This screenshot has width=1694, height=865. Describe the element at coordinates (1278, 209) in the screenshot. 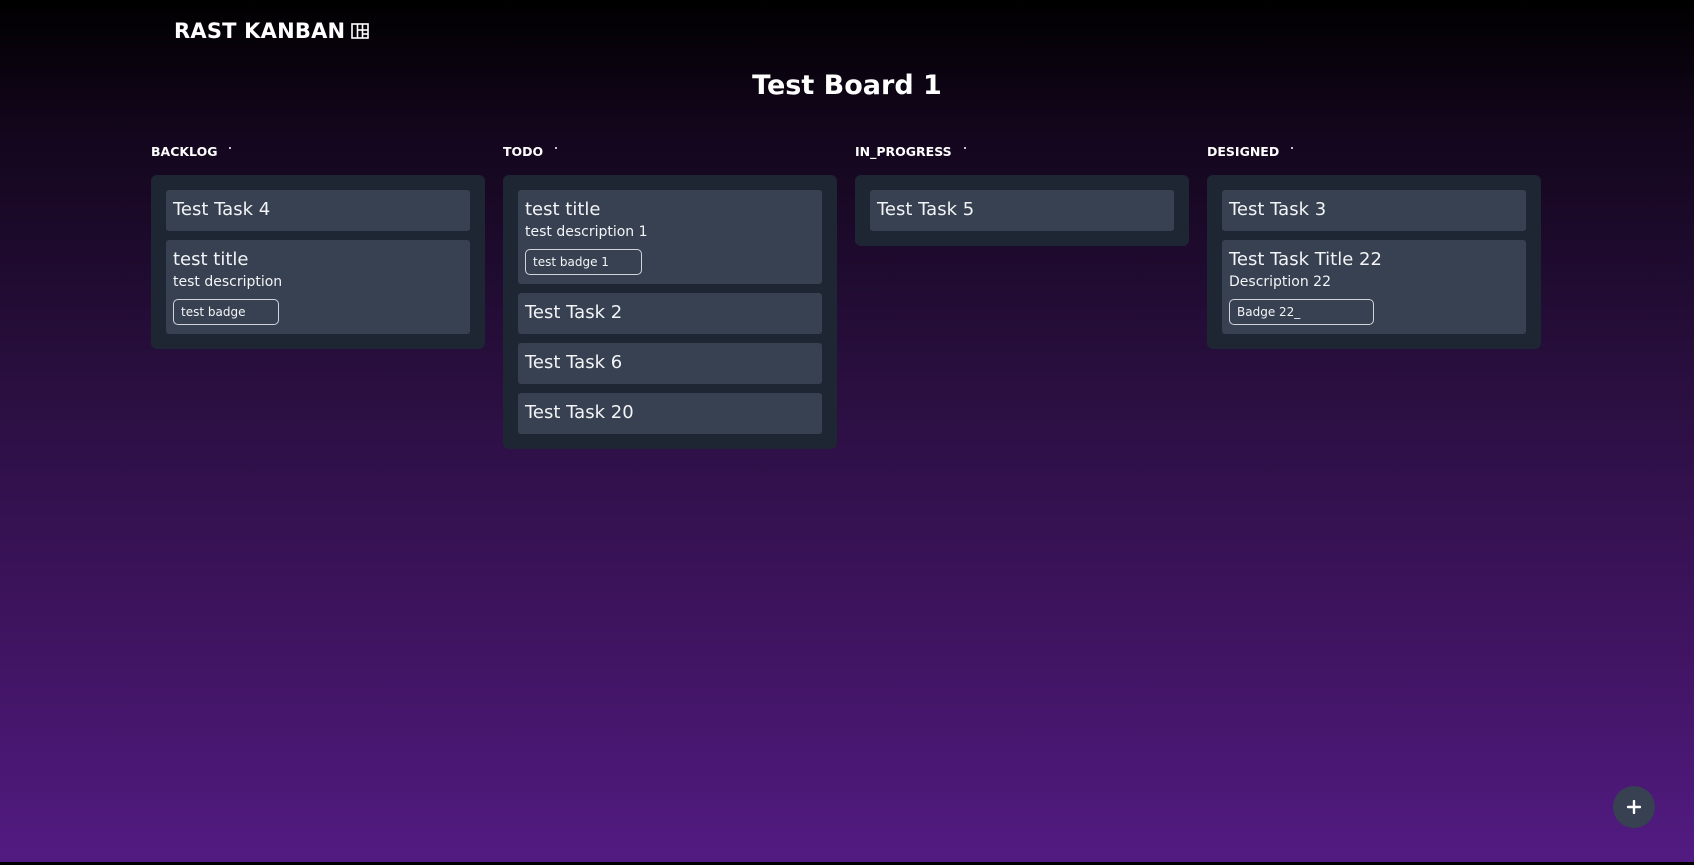

I see `card-title: Test Task 3` at that location.